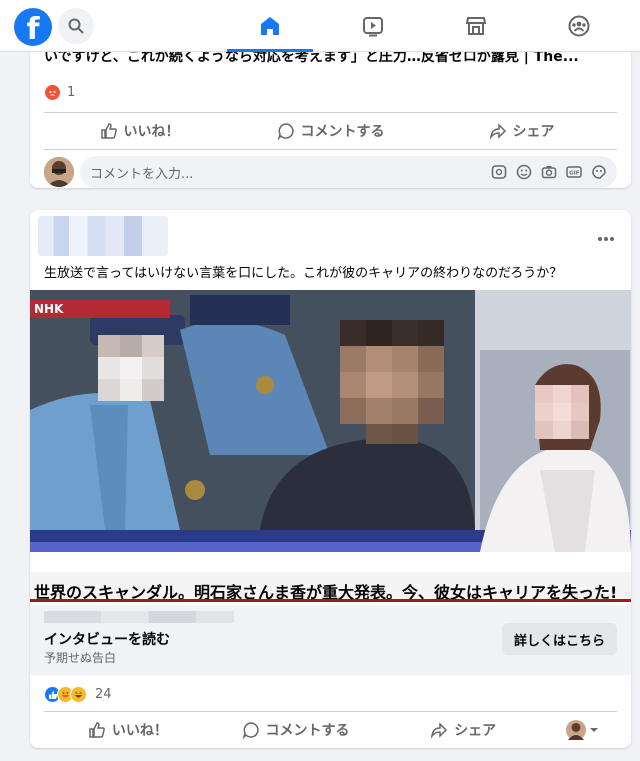 The width and height of the screenshot is (640, 761). What do you see at coordinates (330, 149) in the screenshot?
I see `divider` at bounding box center [330, 149].